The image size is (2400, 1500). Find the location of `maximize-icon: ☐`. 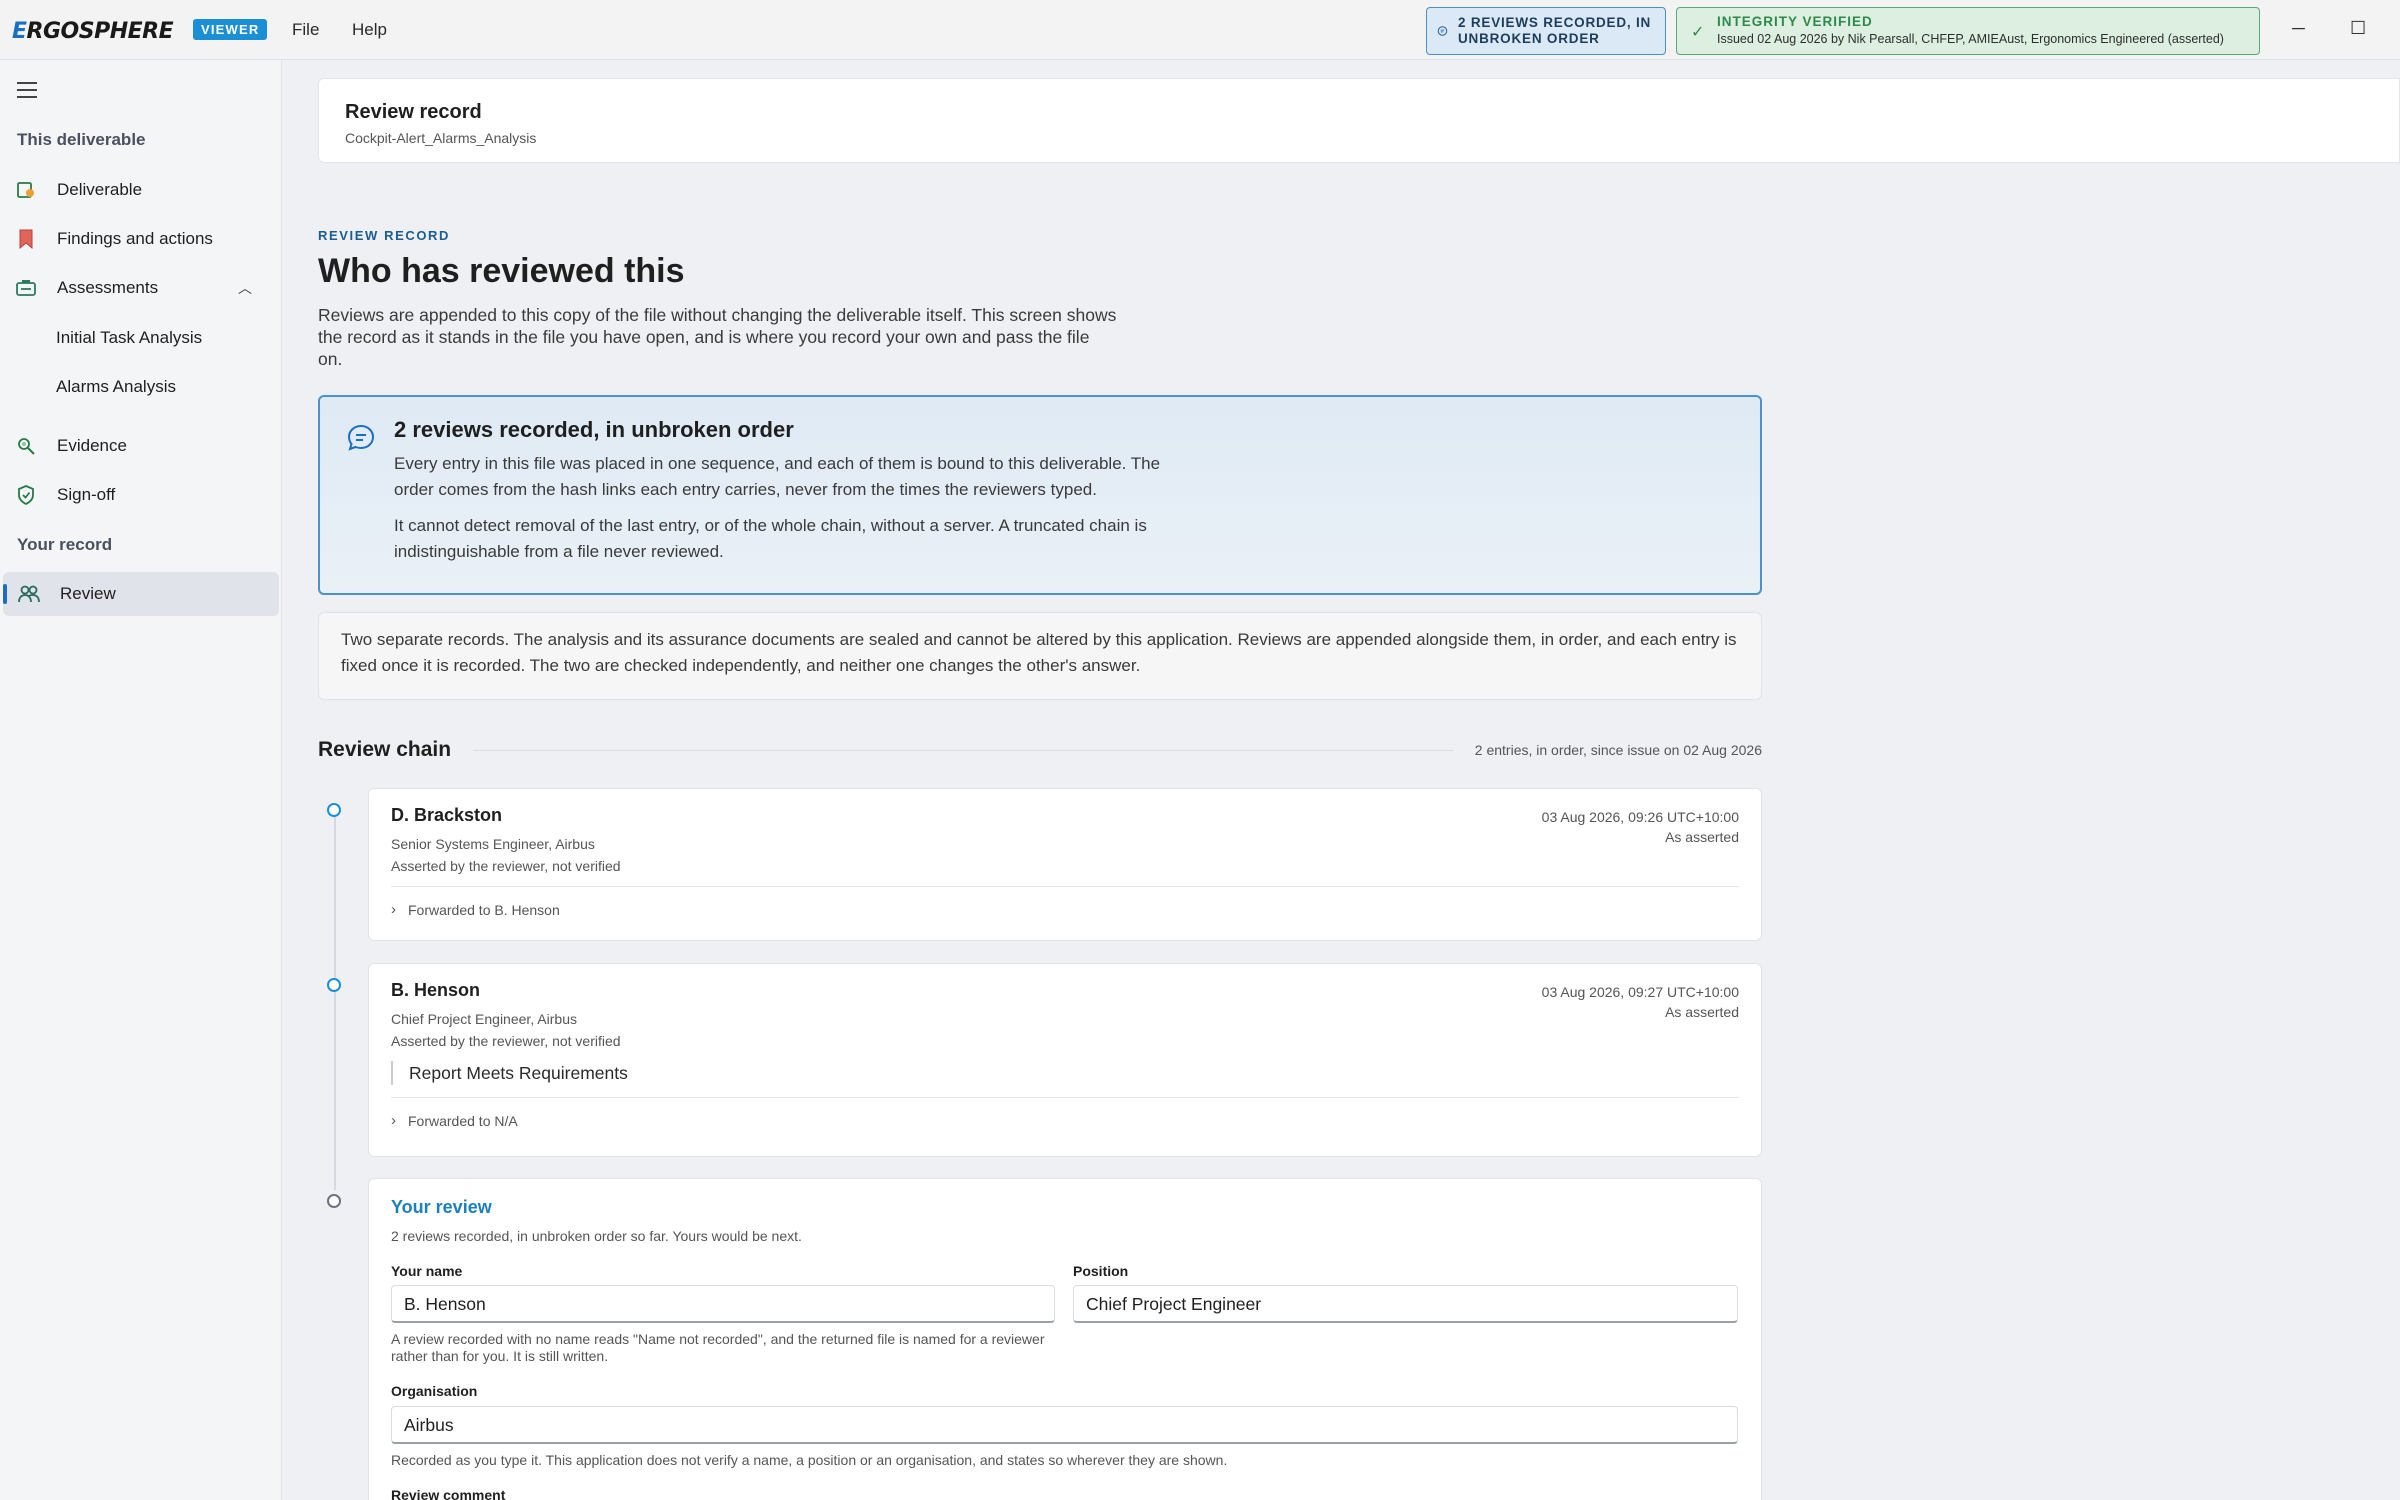

maximize-icon: ☐ is located at coordinates (2358, 28).